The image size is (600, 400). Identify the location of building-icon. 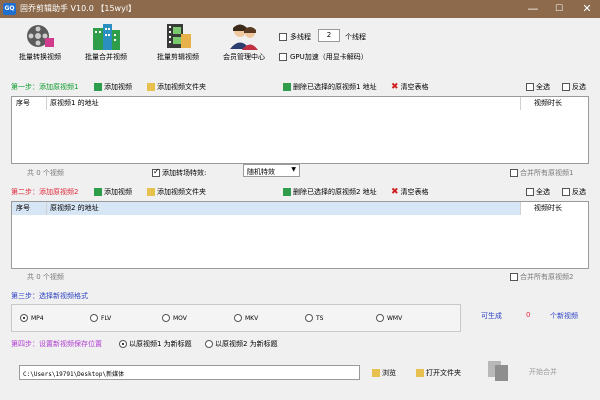
(106, 37).